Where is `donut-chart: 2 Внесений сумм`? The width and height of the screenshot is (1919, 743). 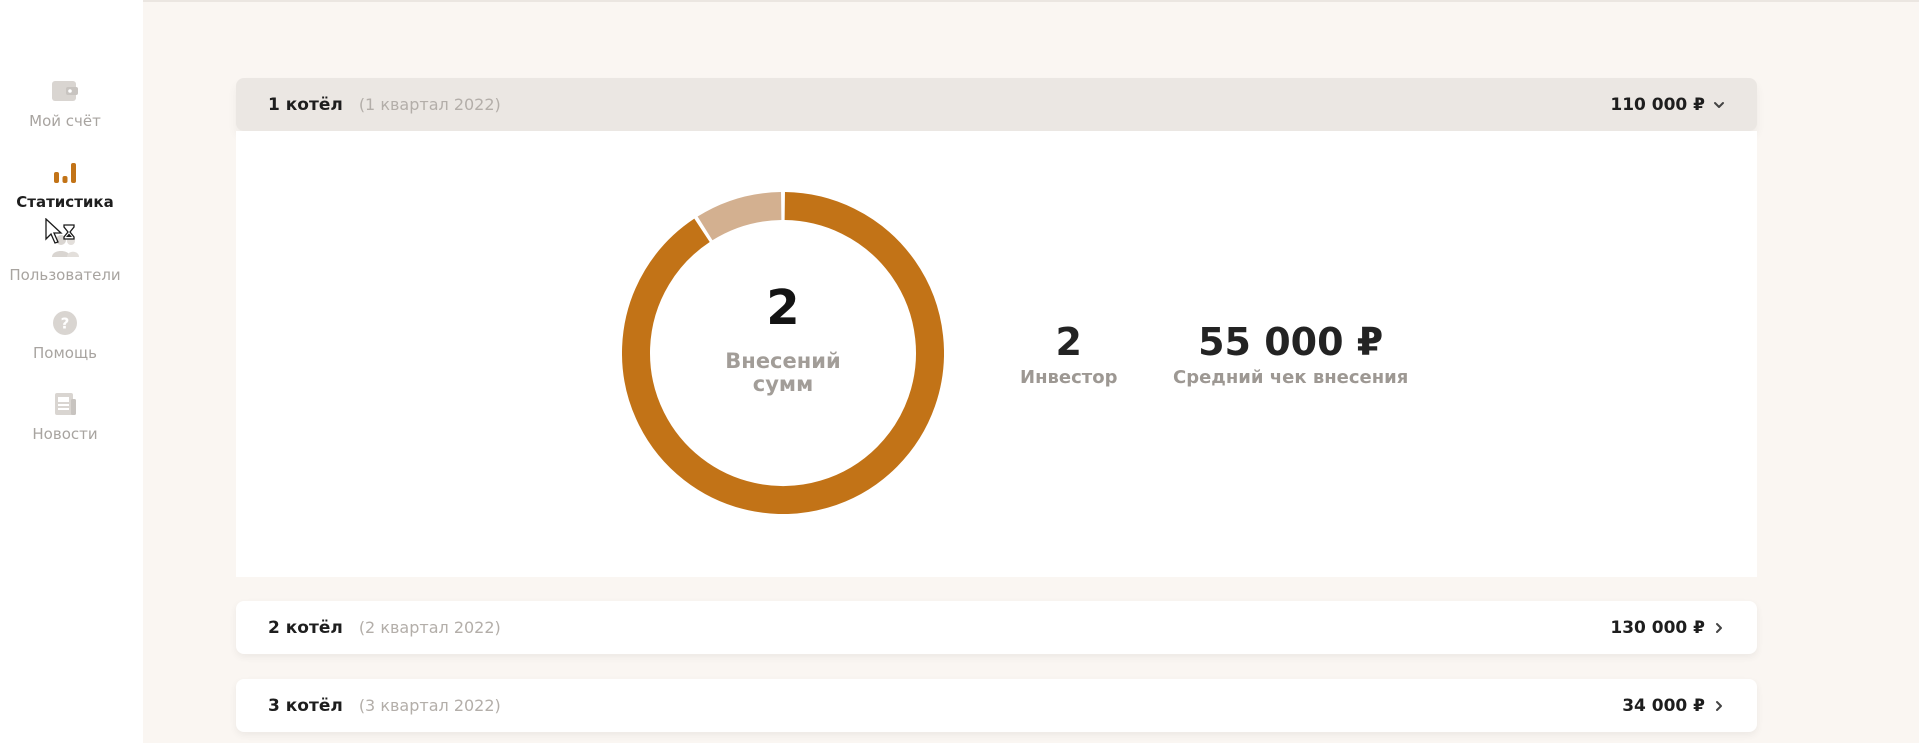
donut-chart: 2 Внесений сумм is located at coordinates (783, 353).